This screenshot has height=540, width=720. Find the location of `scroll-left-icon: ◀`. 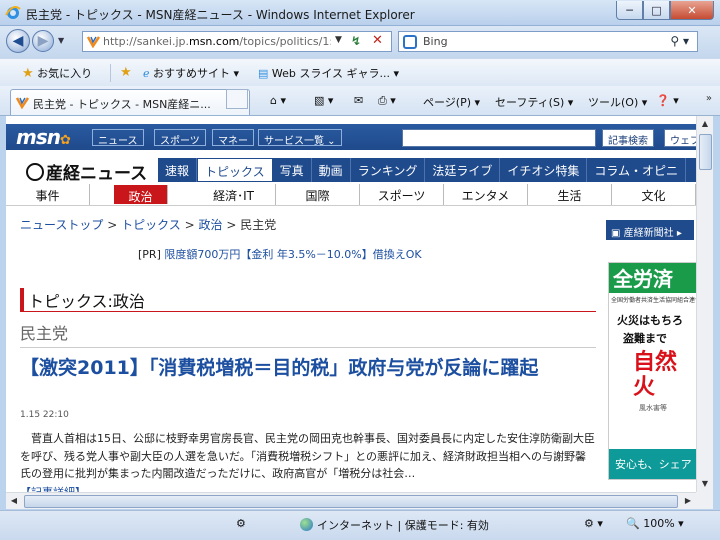

scroll-left-icon: ◀ is located at coordinates (14, 501).